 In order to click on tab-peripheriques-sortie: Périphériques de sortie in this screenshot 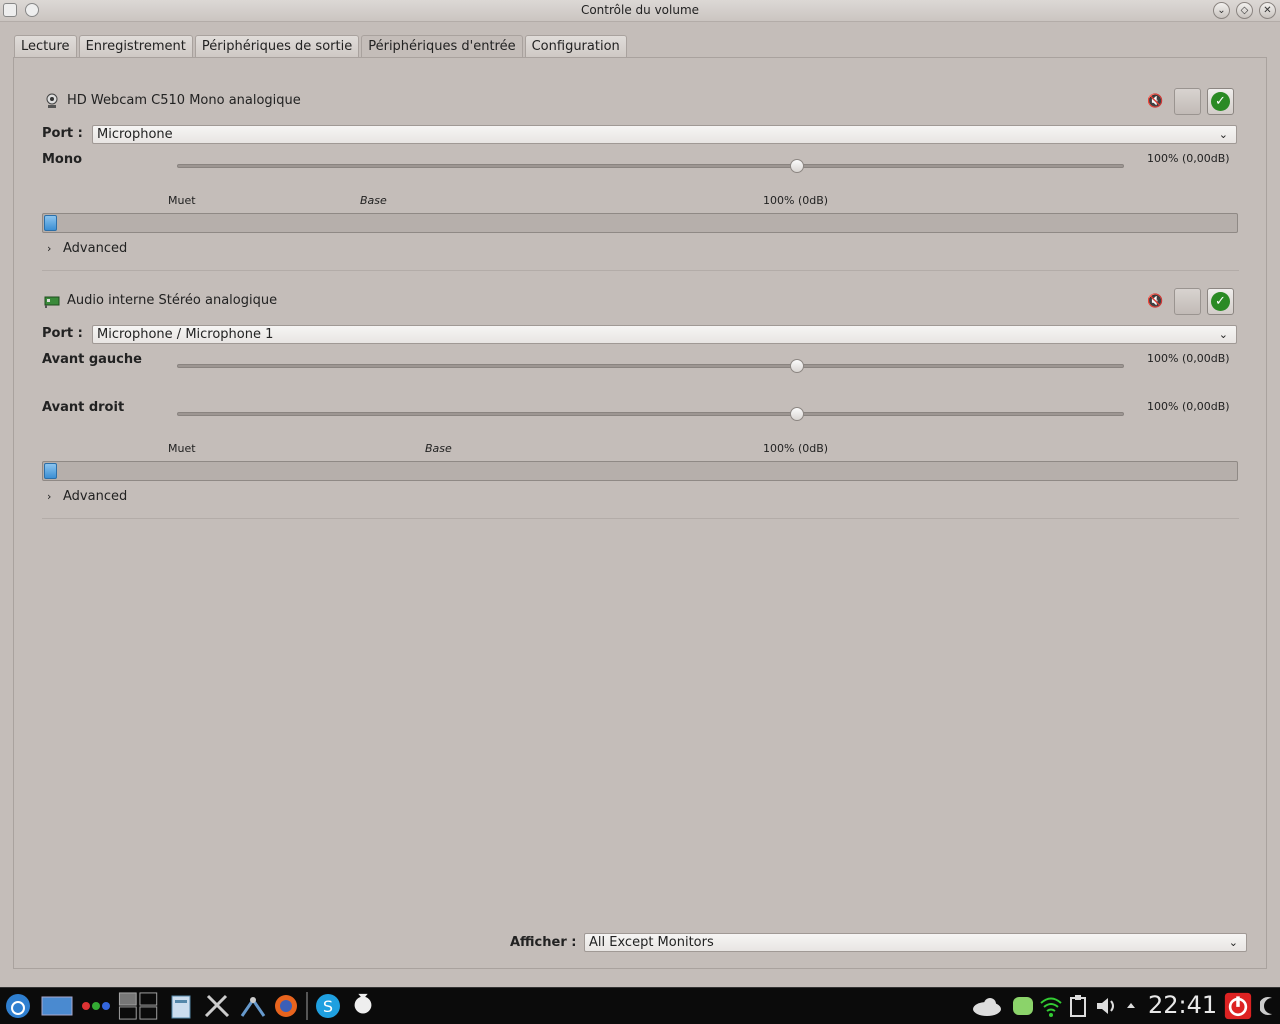, I will do `click(277, 46)`.